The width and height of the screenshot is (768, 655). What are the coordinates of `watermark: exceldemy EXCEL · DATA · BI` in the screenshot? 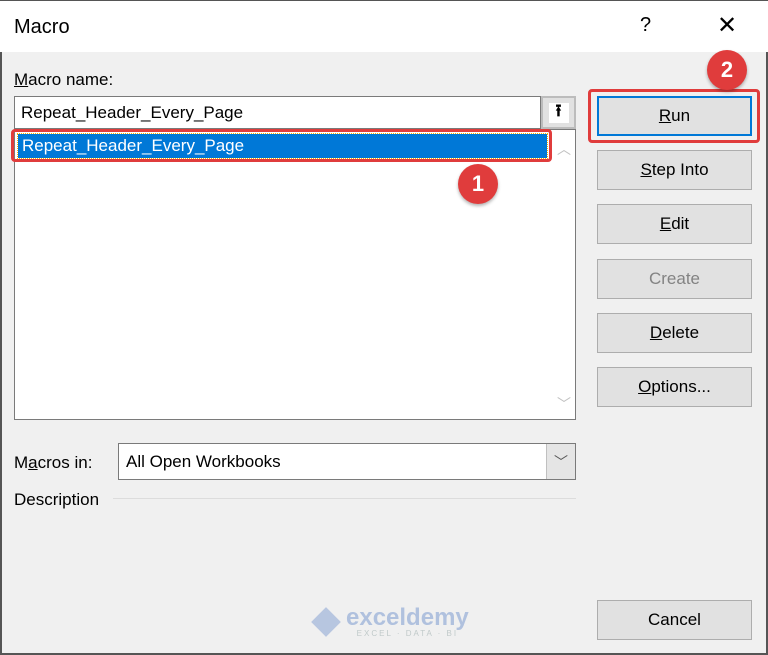 It's located at (390, 621).